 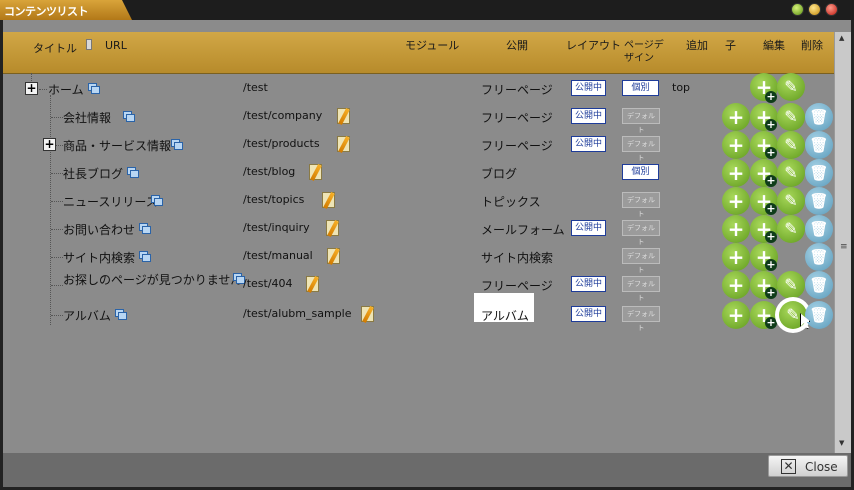 I want to click on header-url: URL, so click(x=116, y=45).